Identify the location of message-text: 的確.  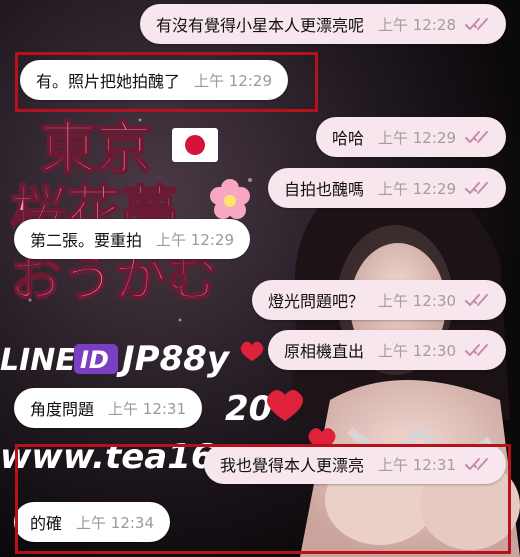
(46, 523).